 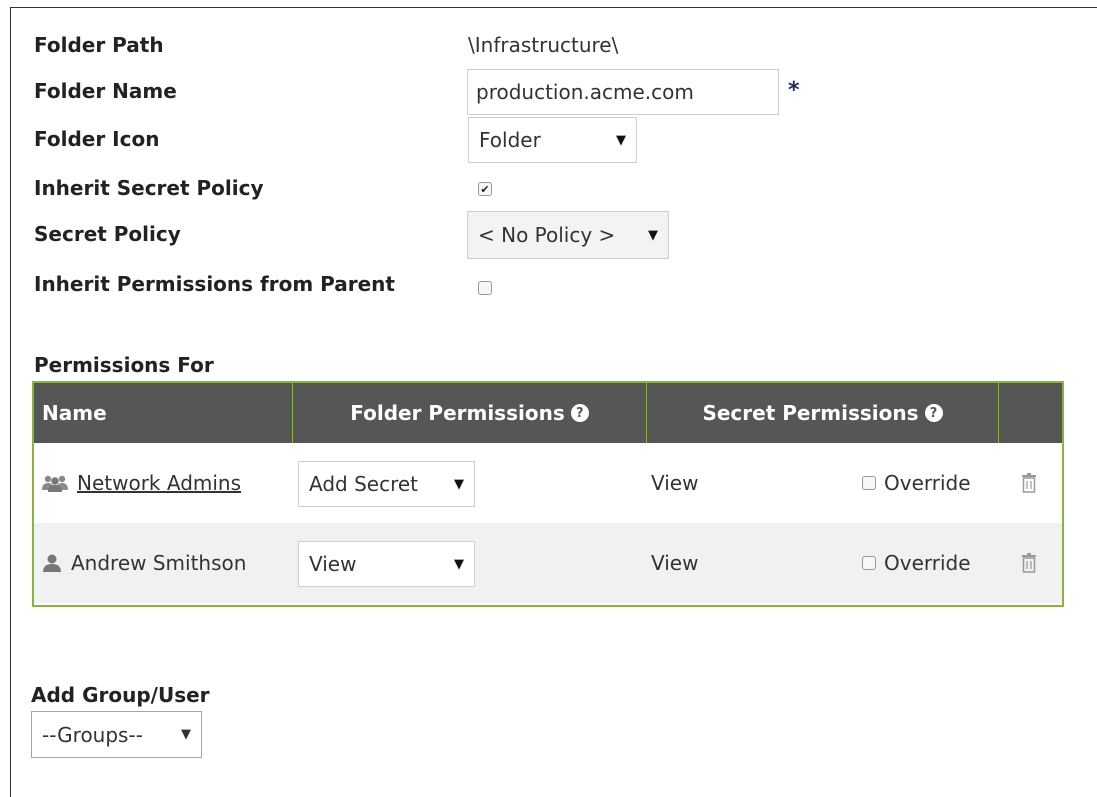 I want to click on name-cell: Network Admins, so click(x=141, y=483).